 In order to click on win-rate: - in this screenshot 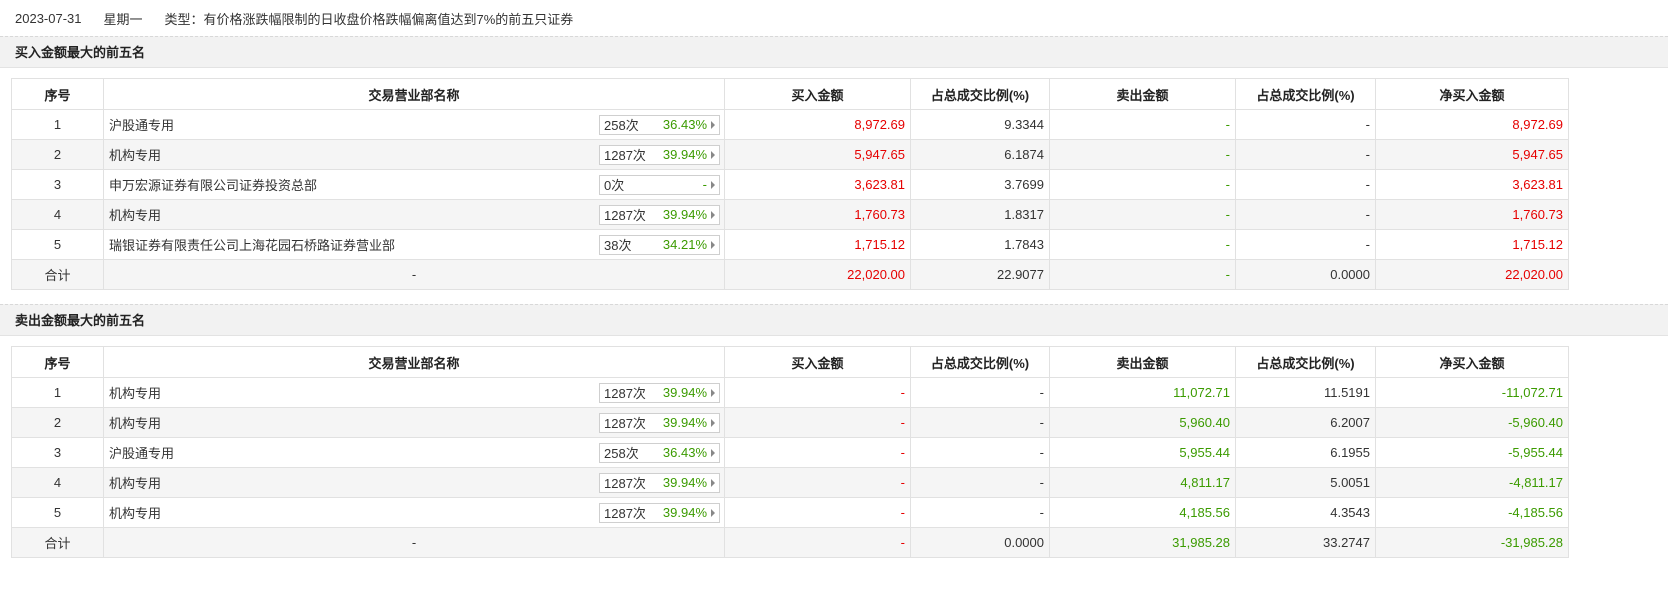, I will do `click(704, 184)`.